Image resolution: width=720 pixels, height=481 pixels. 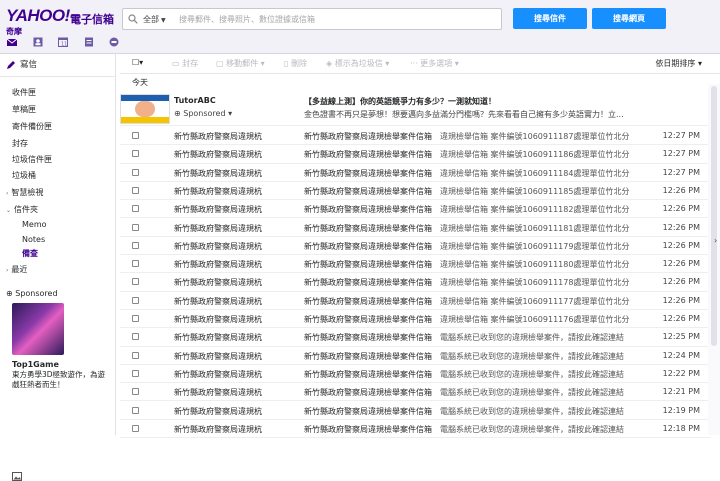 What do you see at coordinates (154, 19) in the screenshot?
I see `search-scope-dropdown: 全部 ▼` at bounding box center [154, 19].